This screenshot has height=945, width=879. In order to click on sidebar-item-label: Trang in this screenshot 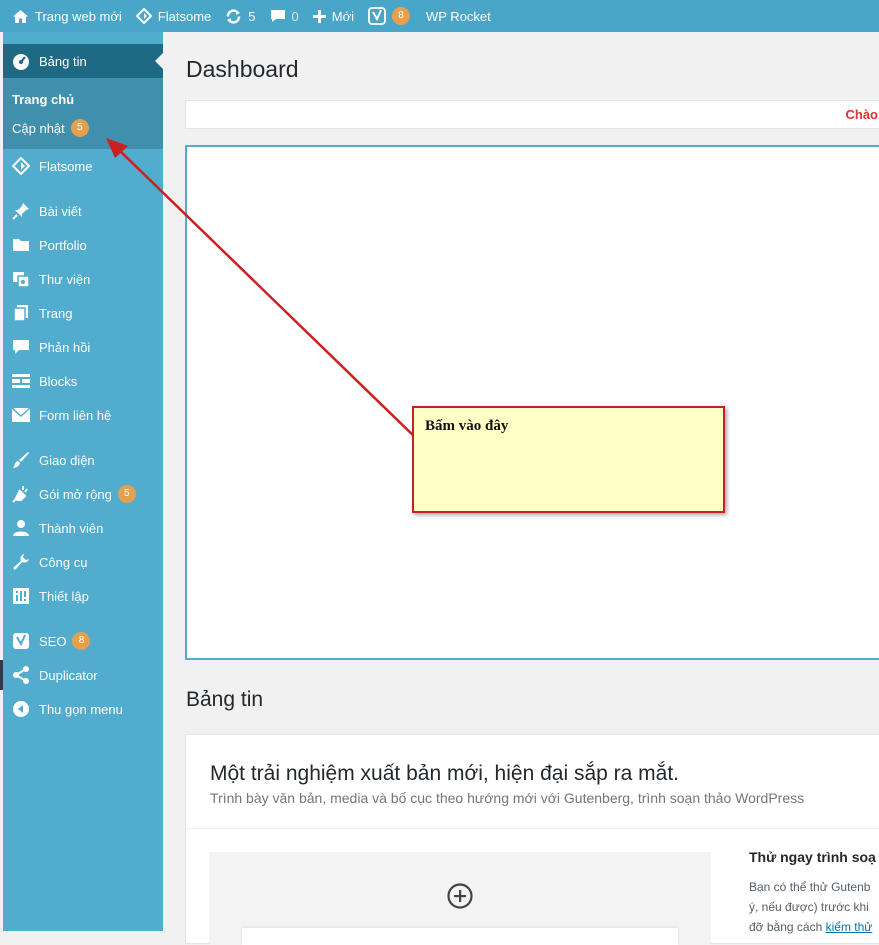, I will do `click(56, 313)`.